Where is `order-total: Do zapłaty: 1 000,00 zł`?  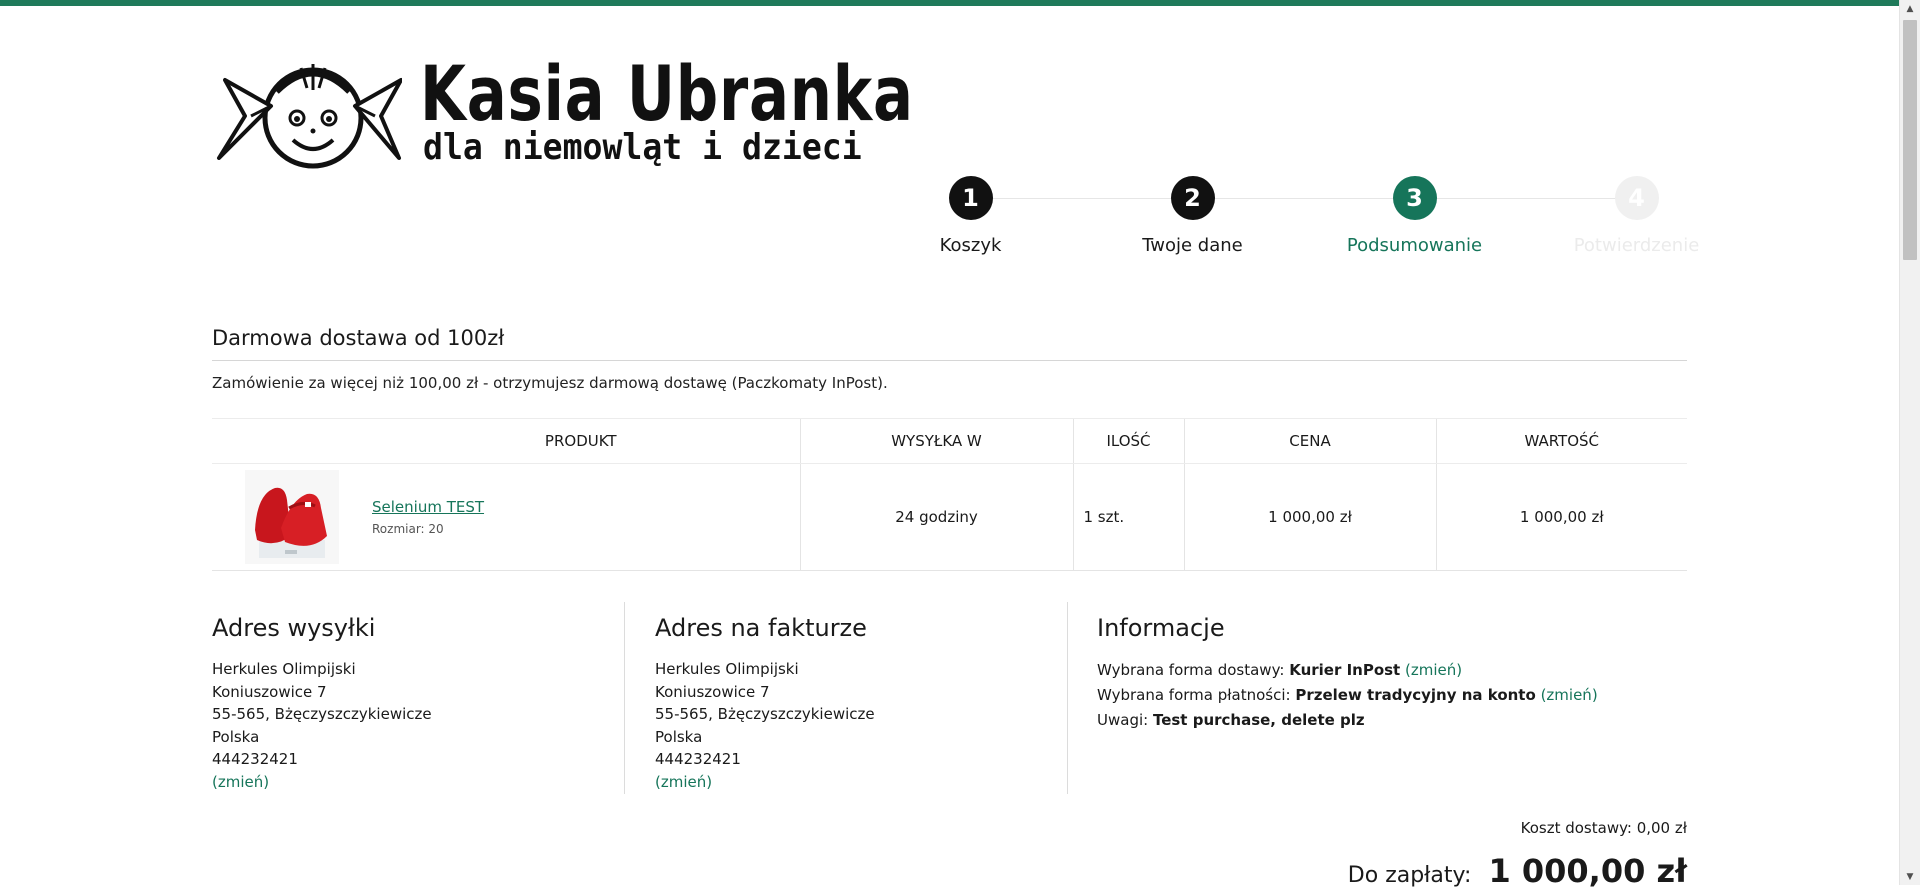
order-total: Do zapłaty: 1 000,00 zł is located at coordinates (1517, 871).